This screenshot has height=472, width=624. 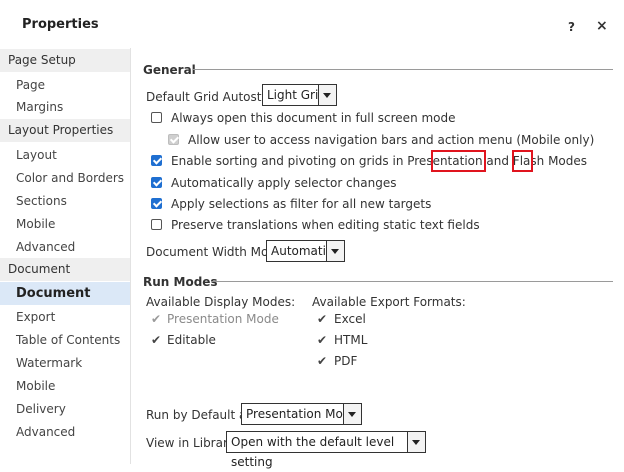 What do you see at coordinates (35, 224) in the screenshot?
I see `sidebar-item-mobile: Mobile` at bounding box center [35, 224].